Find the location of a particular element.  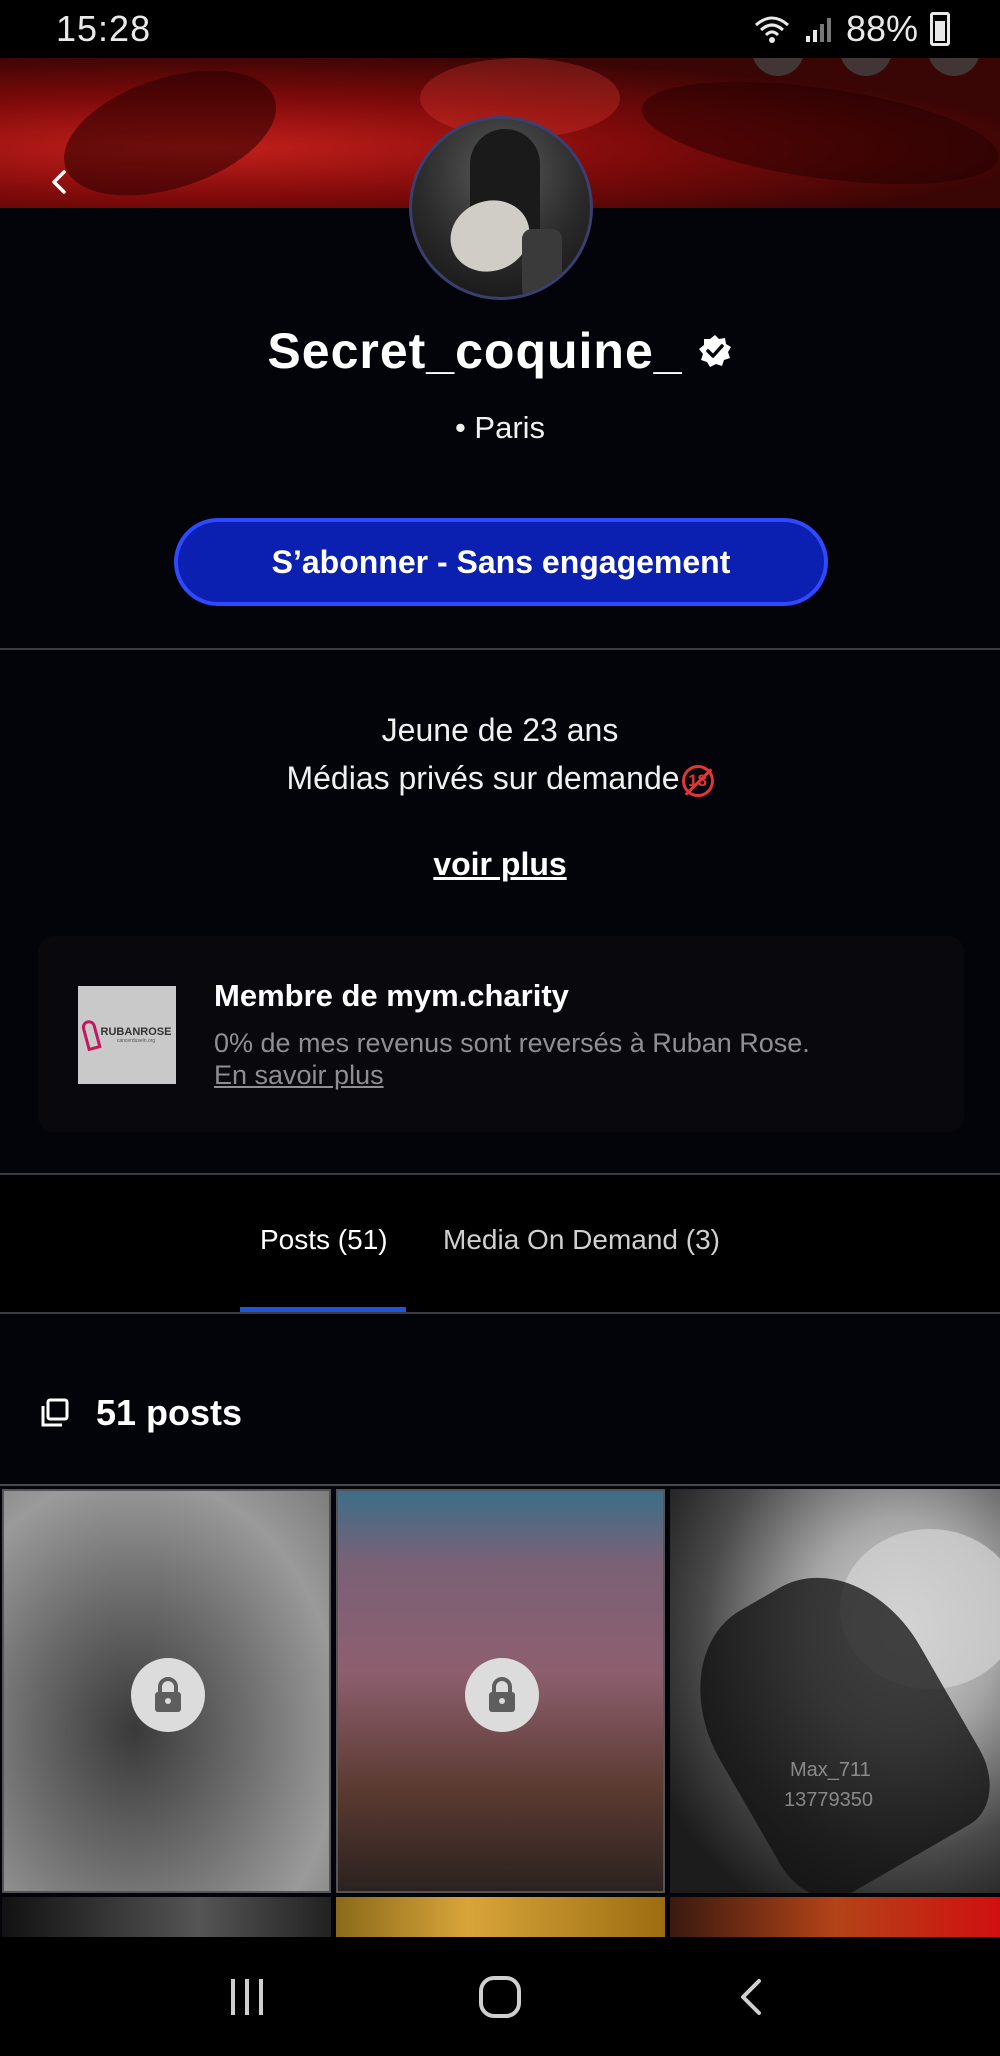

home-icon is located at coordinates (499, 1996).